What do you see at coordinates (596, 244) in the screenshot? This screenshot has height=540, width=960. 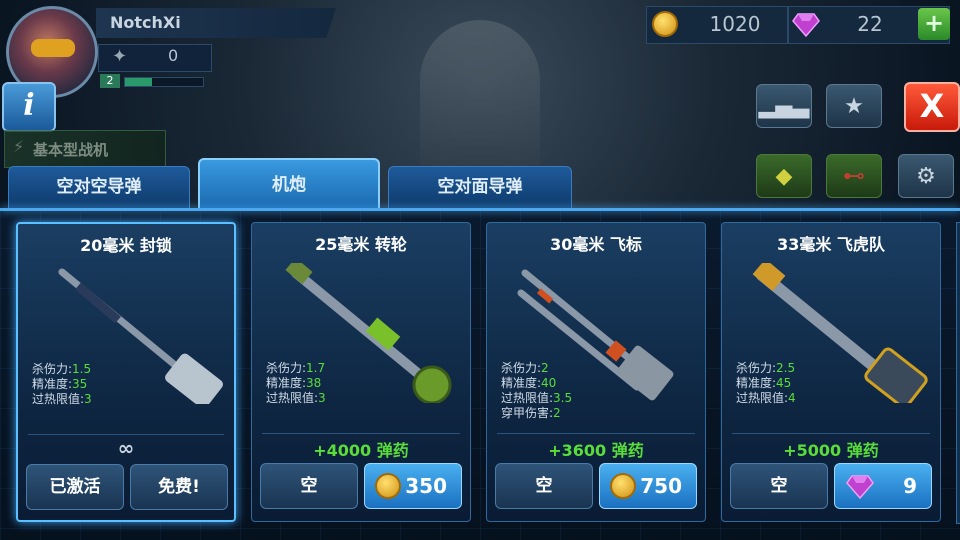 I see `weapon-name: 30毫米 飞标` at bounding box center [596, 244].